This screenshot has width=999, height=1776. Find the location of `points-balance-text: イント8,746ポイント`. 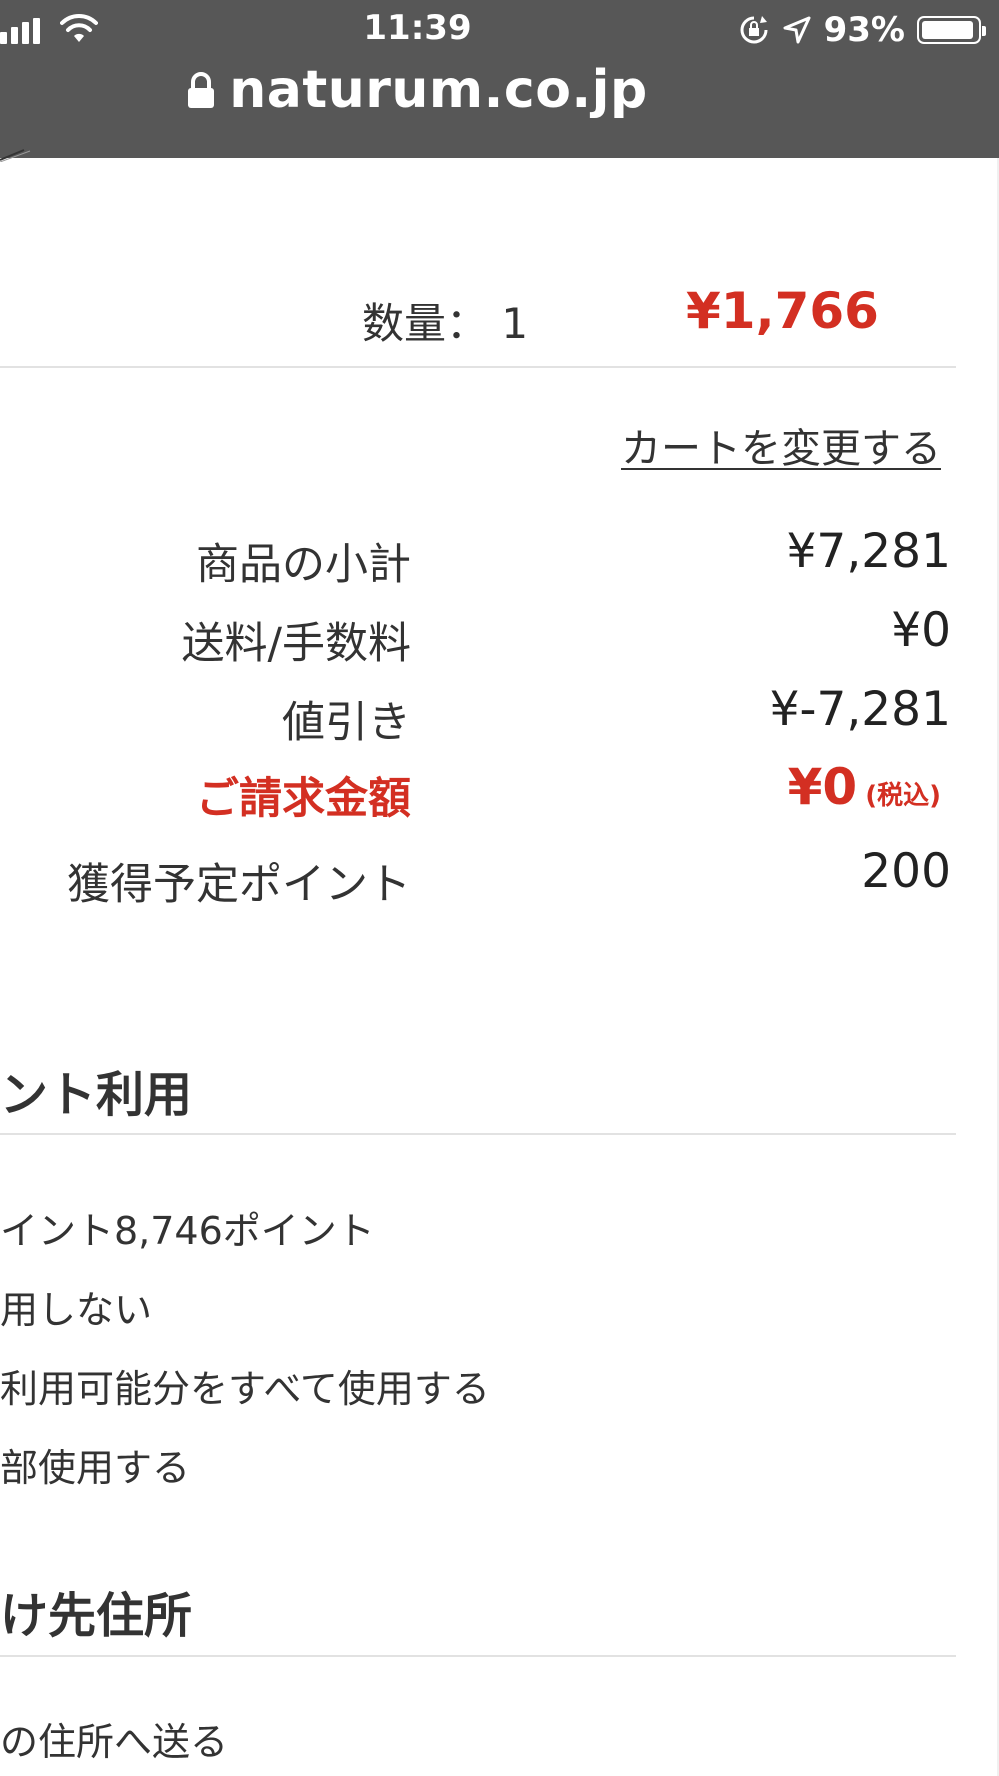

points-balance-text: イント8,746ポイント is located at coordinates (187, 1231).